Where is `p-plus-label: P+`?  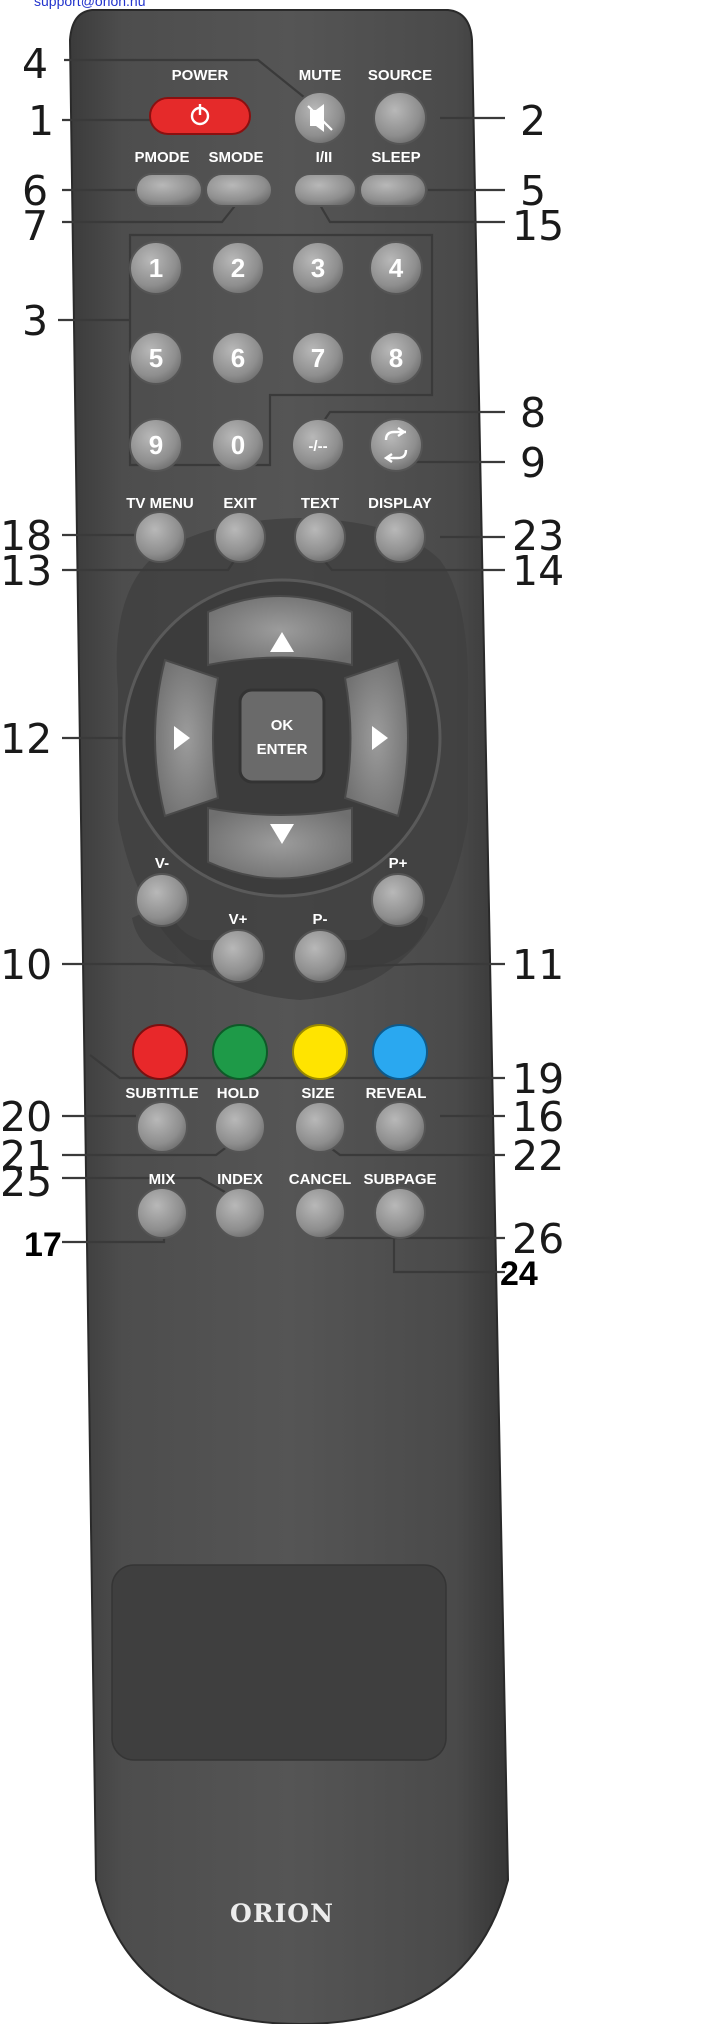
p-plus-label: P+ is located at coordinates (398, 863).